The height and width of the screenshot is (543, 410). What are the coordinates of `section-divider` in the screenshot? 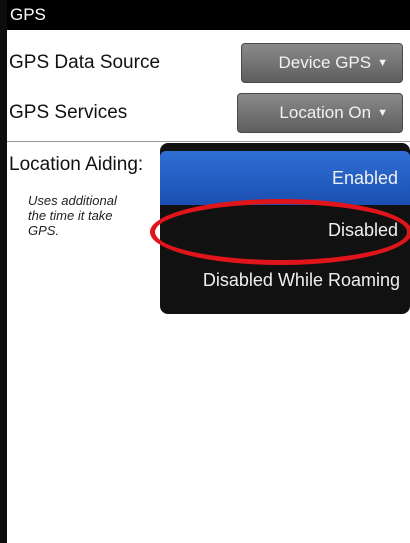 It's located at (208, 141).